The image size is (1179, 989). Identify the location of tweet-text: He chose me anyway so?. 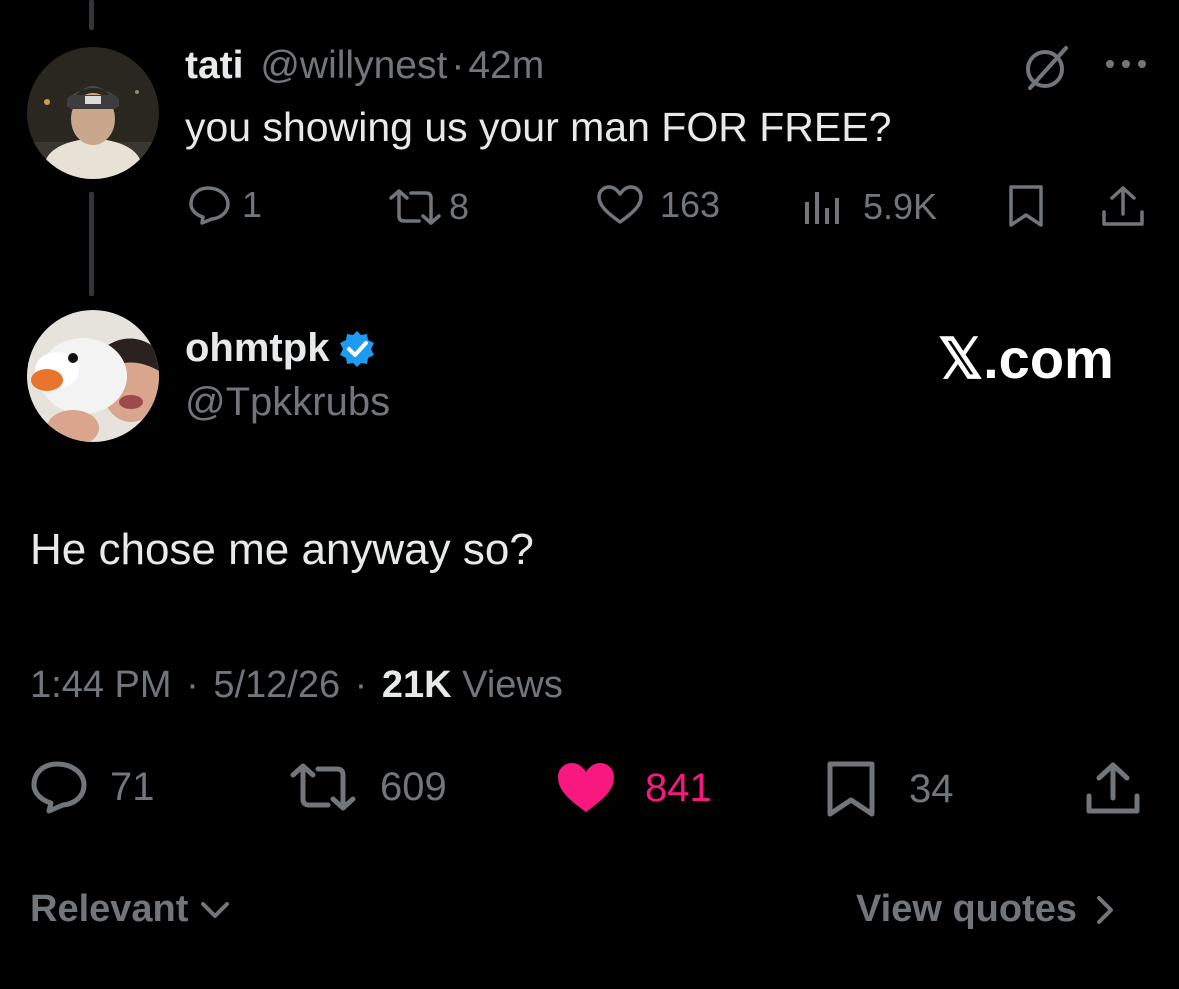
(282, 549).